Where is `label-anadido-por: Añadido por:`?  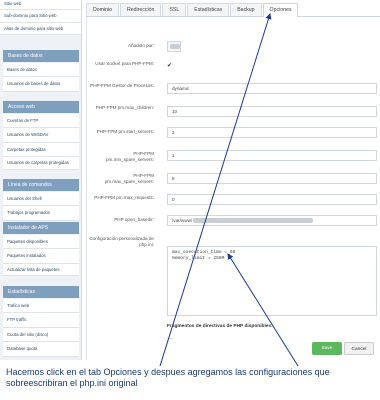
label-anadido-por: Añadido por: is located at coordinates (140, 45).